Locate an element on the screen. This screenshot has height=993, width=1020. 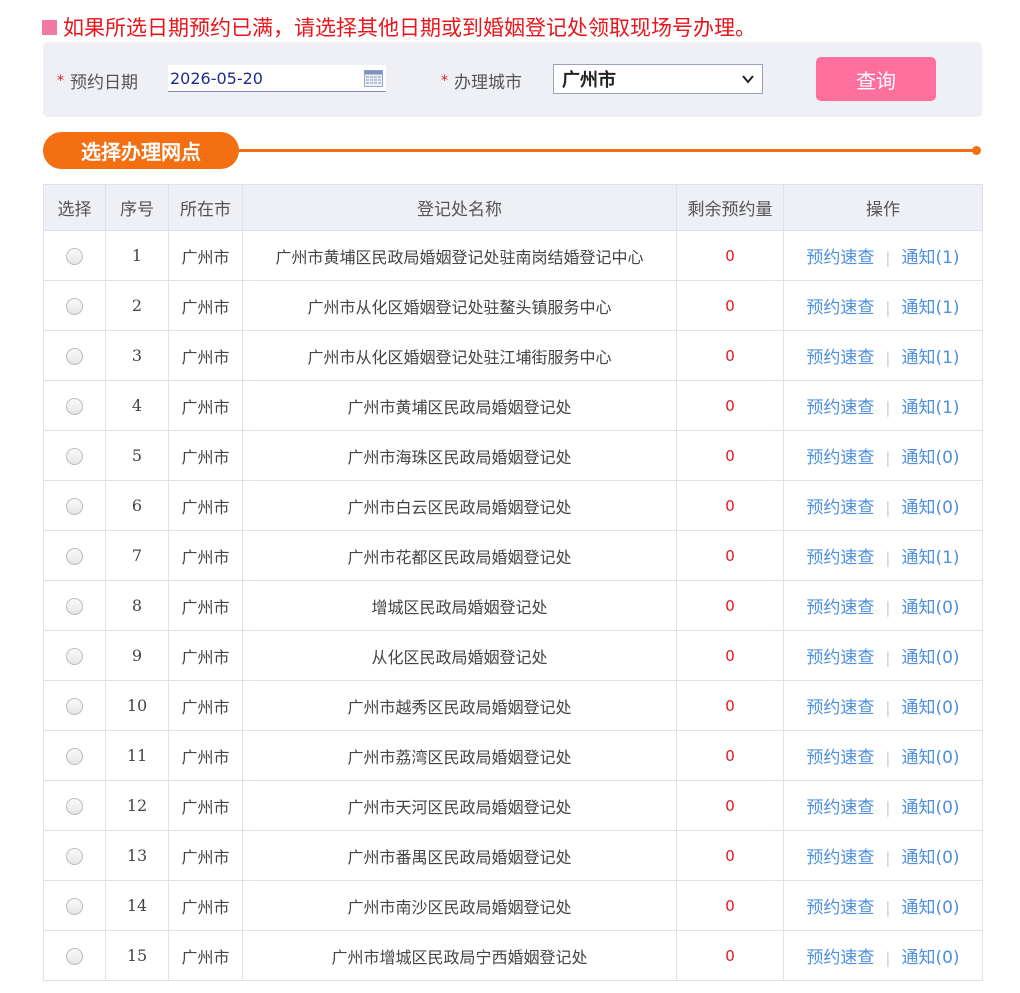
index-cell: 2 is located at coordinates (137, 305).